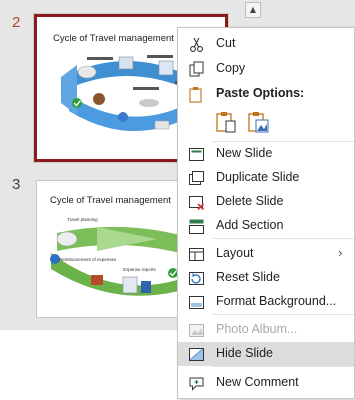 The image size is (355, 400). Describe the element at coordinates (231, 68) in the screenshot. I see `menu-item-label: Copy` at that location.